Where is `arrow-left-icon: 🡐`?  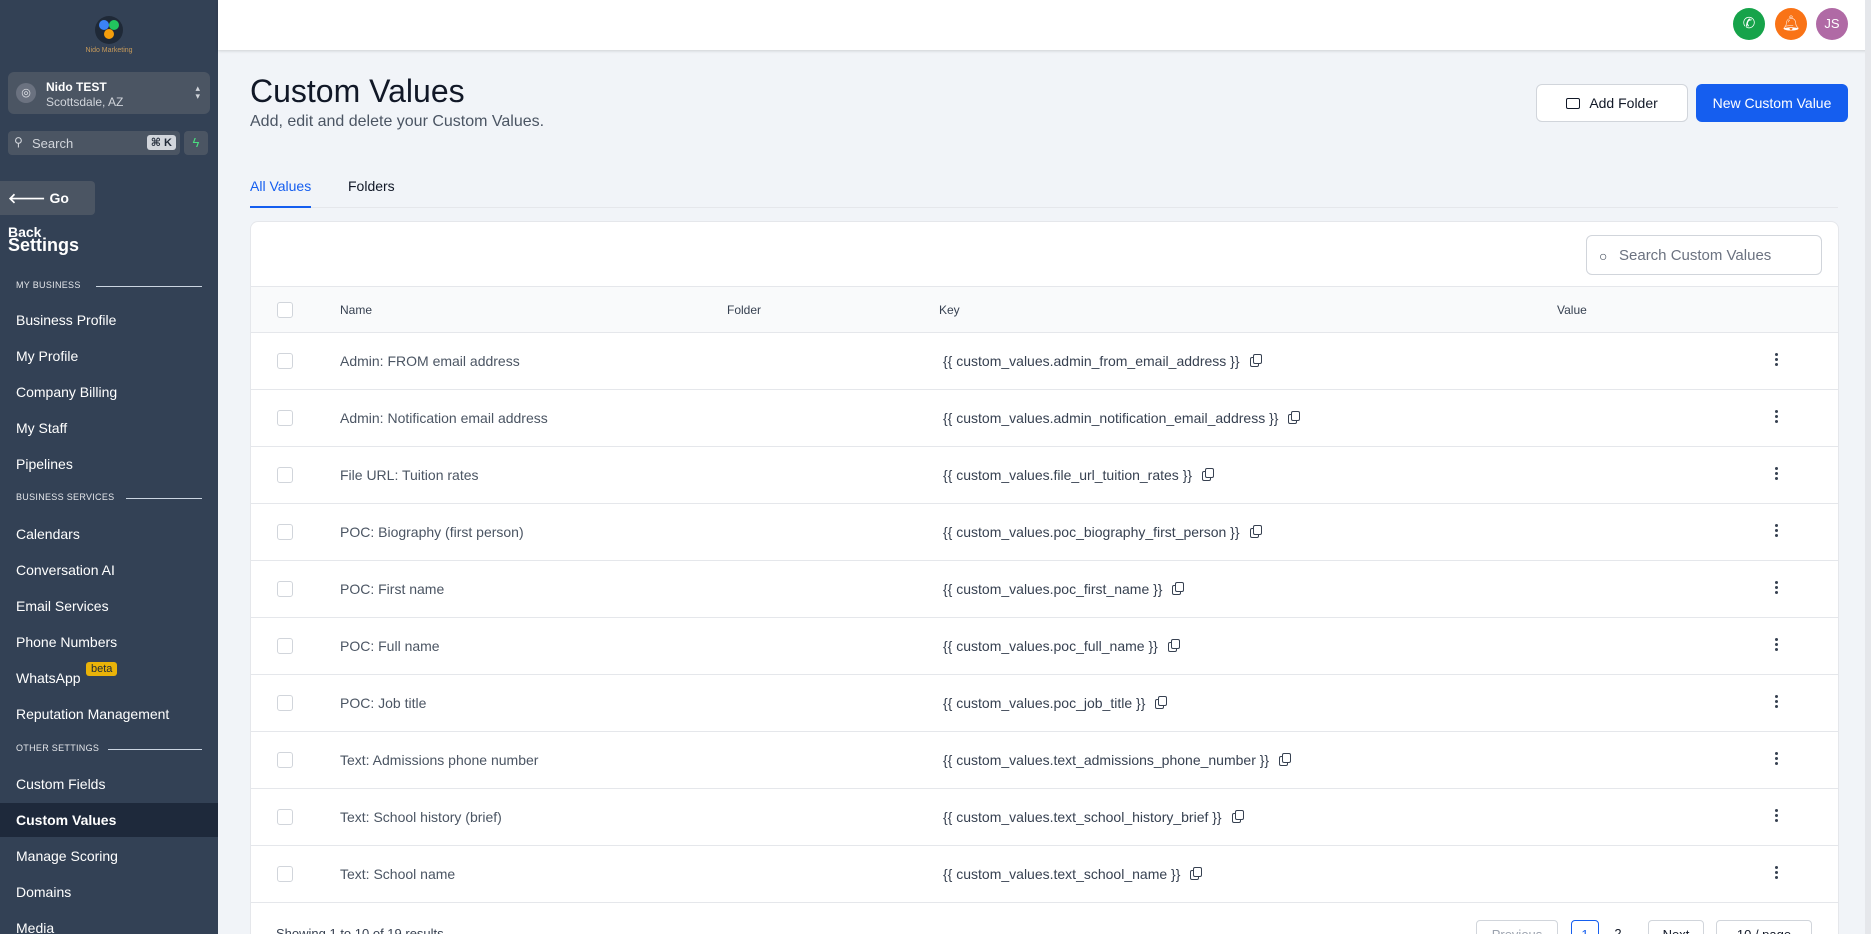 arrow-left-icon: 🡐 is located at coordinates (27, 198).